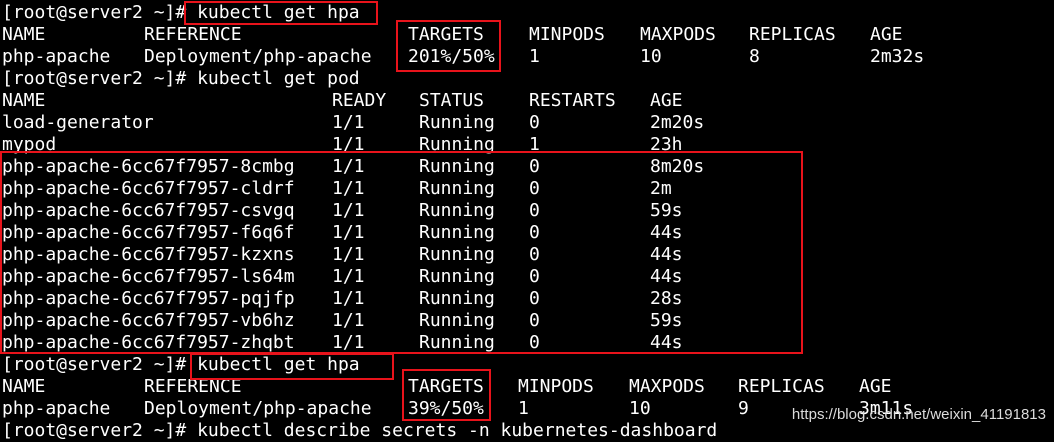 Image resolution: width=1054 pixels, height=442 pixels. I want to click on table-cell: 2m32s, so click(897, 56).